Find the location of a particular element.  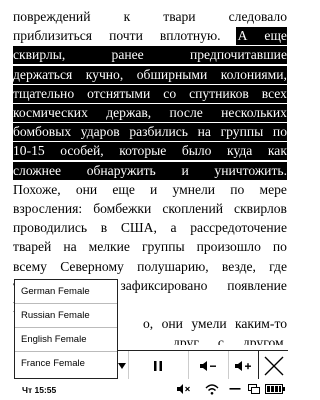

word: нескольких is located at coordinates (254, 113).